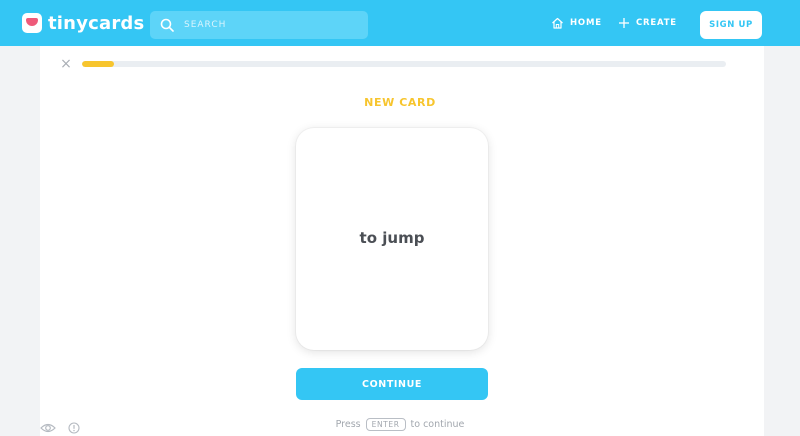 This screenshot has width=800, height=436. I want to click on hint-prefix: Press, so click(348, 424).